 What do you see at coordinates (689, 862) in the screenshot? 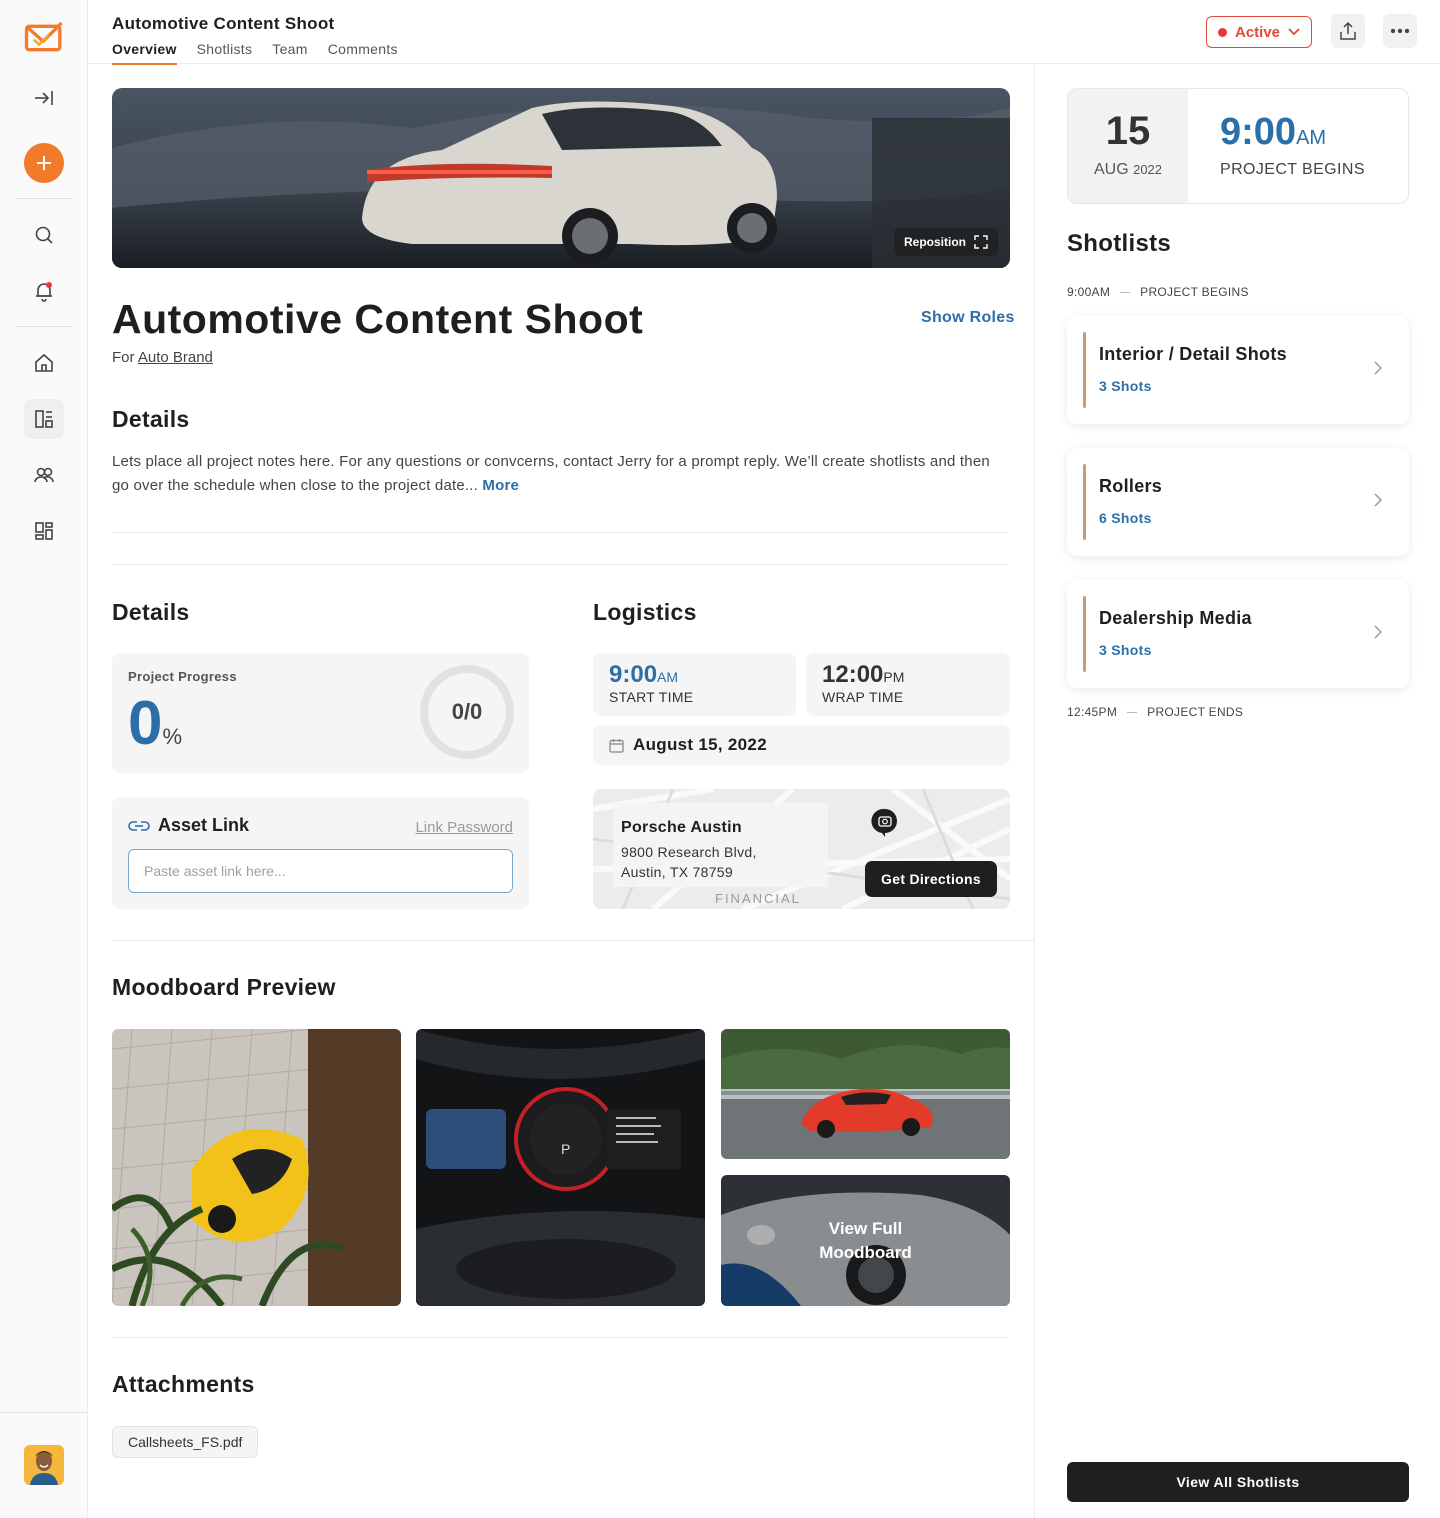
I see `location-address: 9800 Research Blvd, Austin, TX 78759` at bounding box center [689, 862].